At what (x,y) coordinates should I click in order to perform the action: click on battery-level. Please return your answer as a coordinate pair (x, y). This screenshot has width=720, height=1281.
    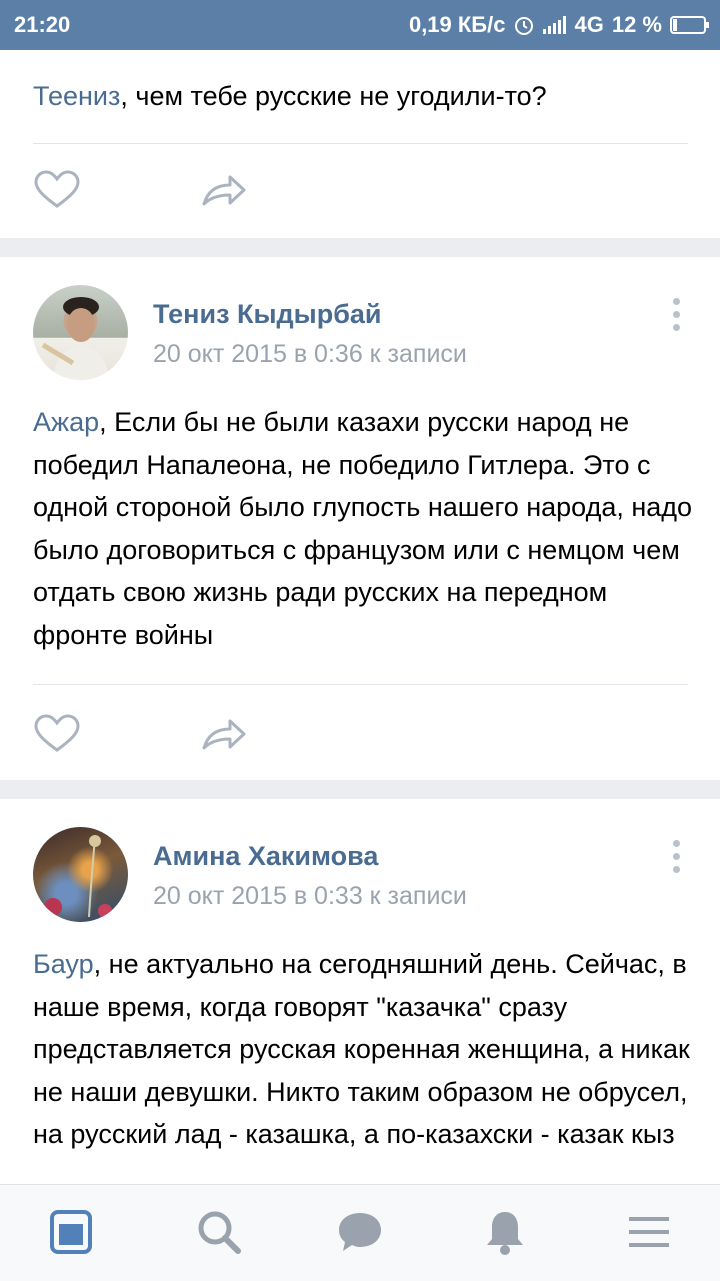
    Looking at the image, I should click on (675, 25).